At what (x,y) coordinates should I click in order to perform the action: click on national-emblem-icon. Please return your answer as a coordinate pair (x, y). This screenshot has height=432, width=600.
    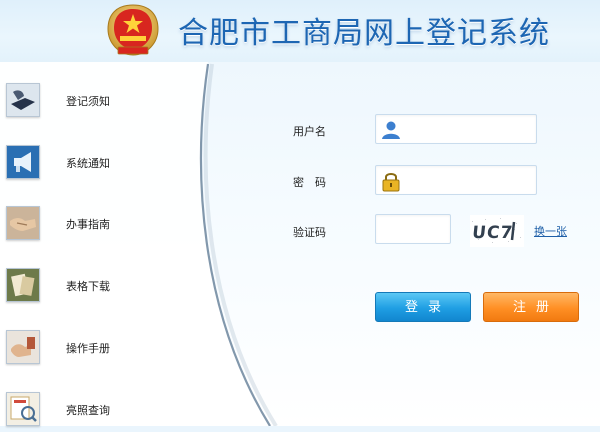
    Looking at the image, I should click on (133, 30).